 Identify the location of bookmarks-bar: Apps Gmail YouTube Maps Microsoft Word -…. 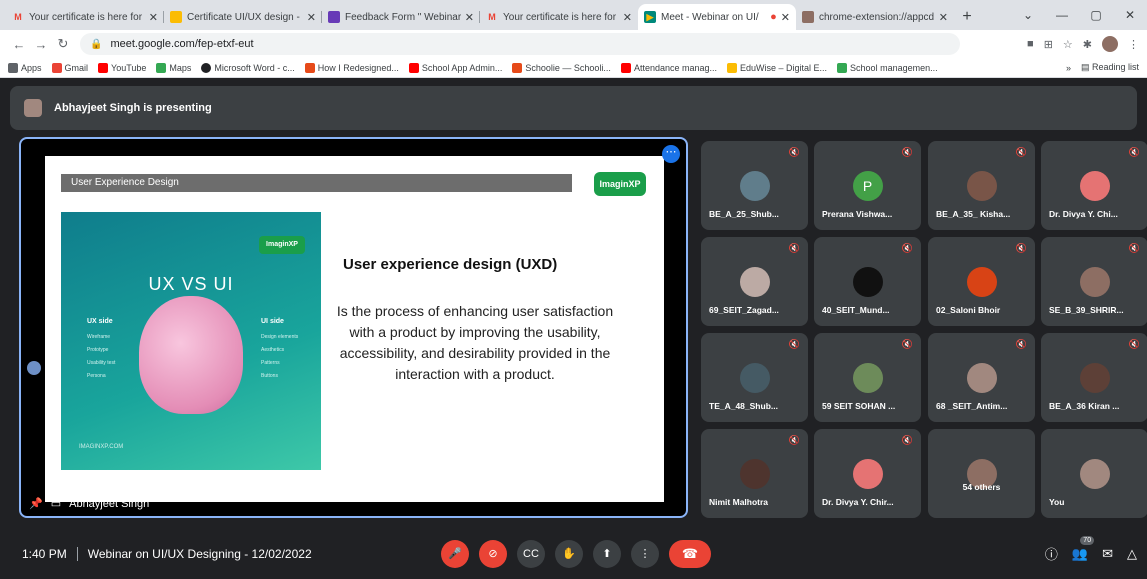
(573, 68).